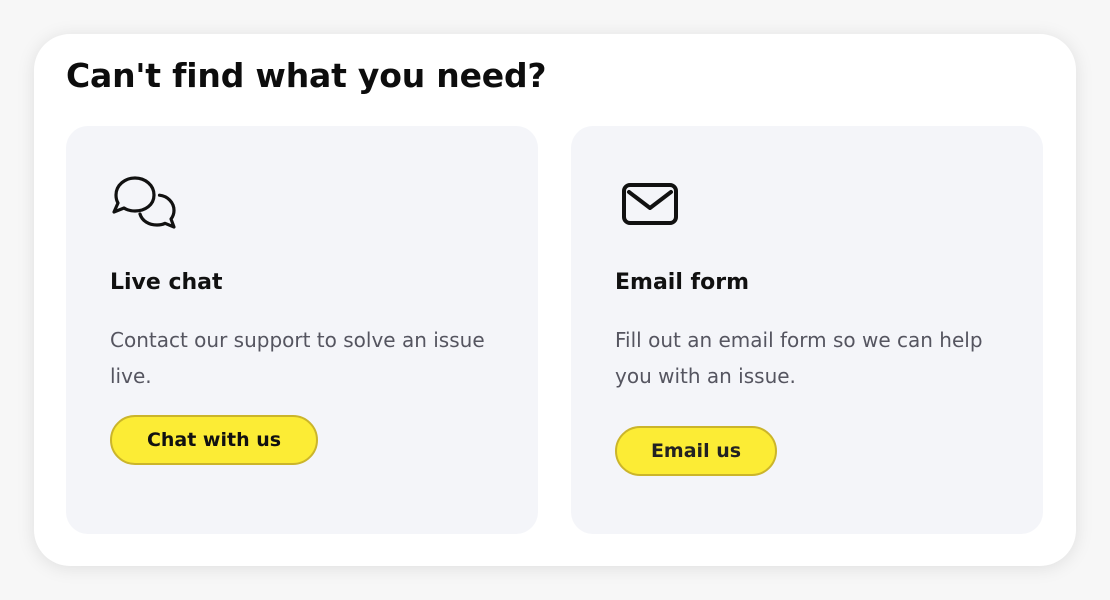  I want to click on chat-bubbles-icon, so click(144, 202).